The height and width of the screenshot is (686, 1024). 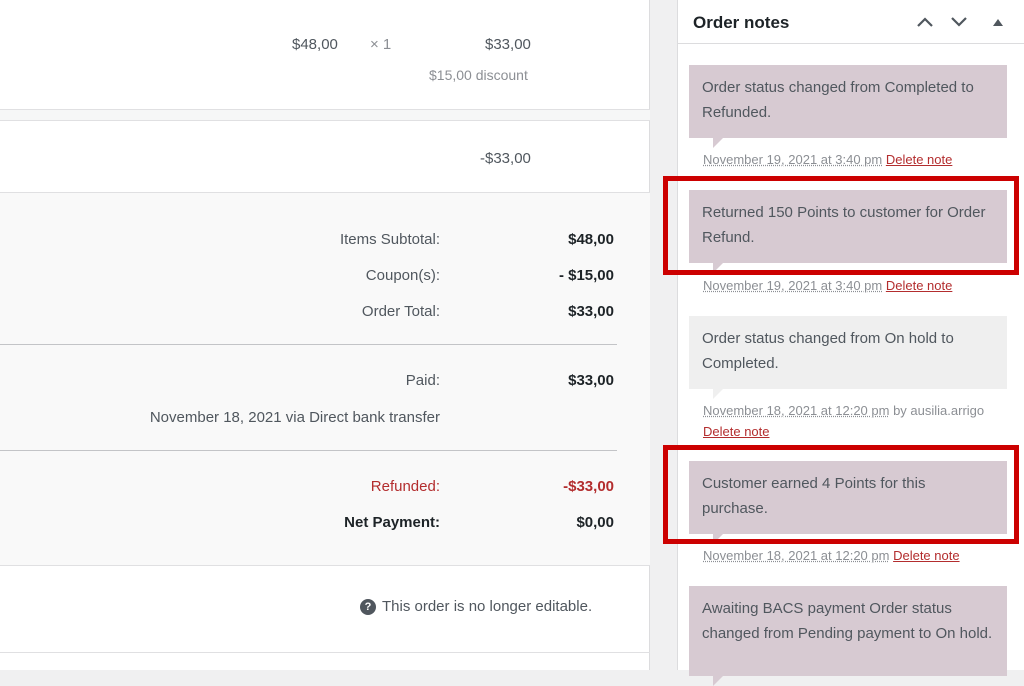 I want to click on items-subtotal-value: $48,00, so click(x=591, y=239).